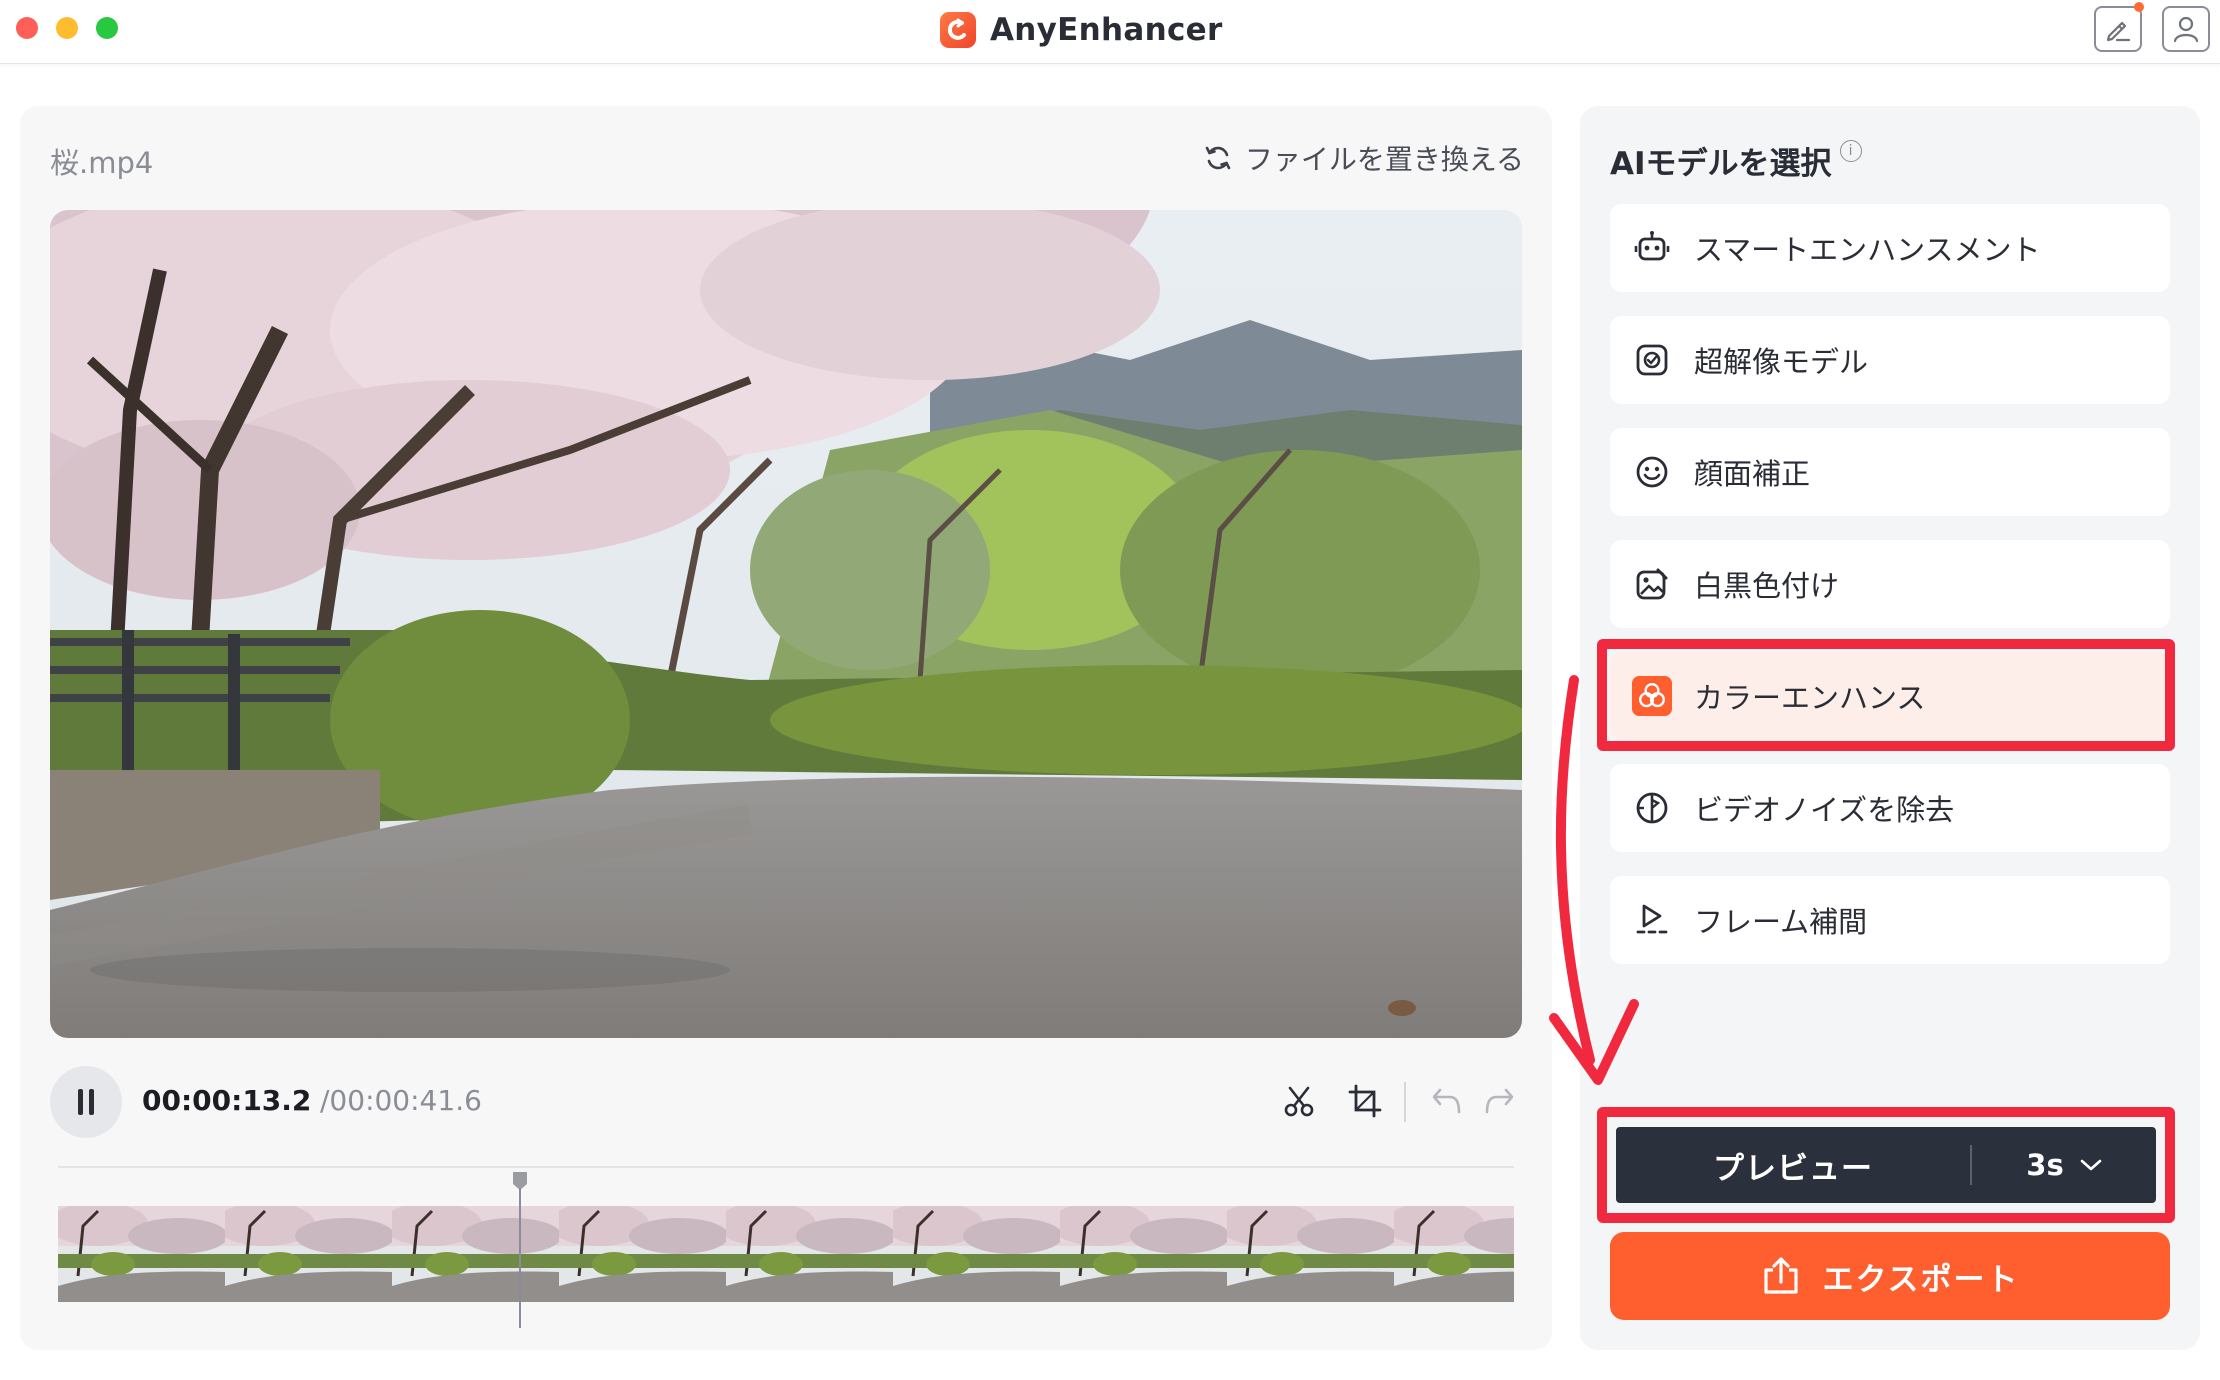  I want to click on model-item-face-correction: 顔面補正, so click(1890, 472).